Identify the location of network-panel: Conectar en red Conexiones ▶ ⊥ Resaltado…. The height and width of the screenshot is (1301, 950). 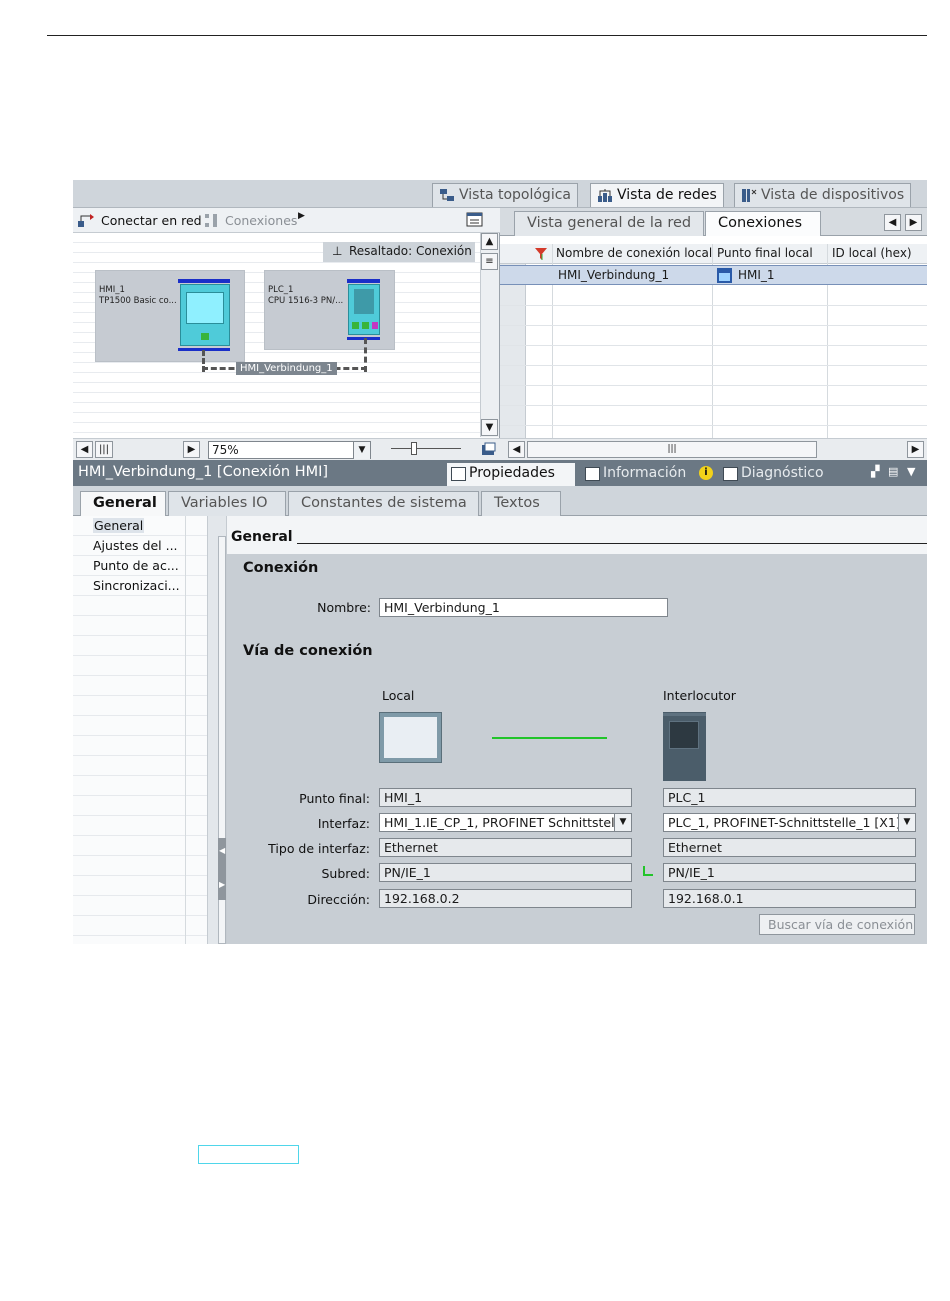
(286, 334).